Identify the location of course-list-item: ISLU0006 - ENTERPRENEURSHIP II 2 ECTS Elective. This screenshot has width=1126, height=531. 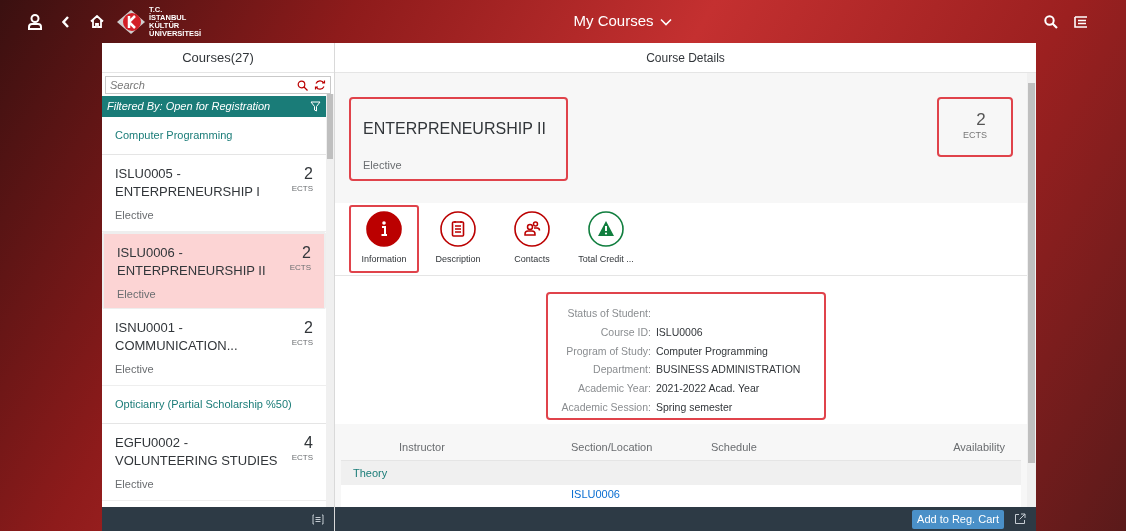
(214, 270).